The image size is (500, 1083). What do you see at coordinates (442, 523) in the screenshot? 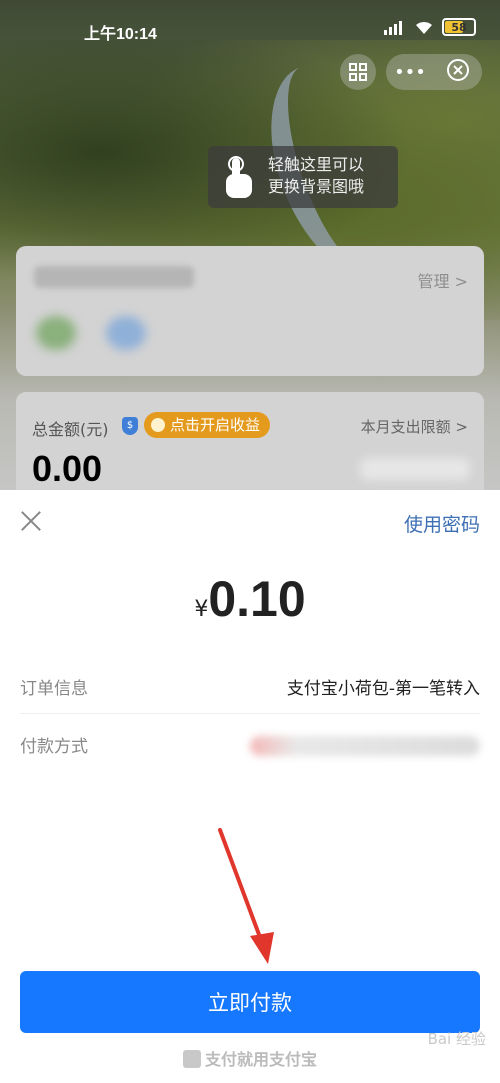
I see `use-password-link: 使用密码` at bounding box center [442, 523].